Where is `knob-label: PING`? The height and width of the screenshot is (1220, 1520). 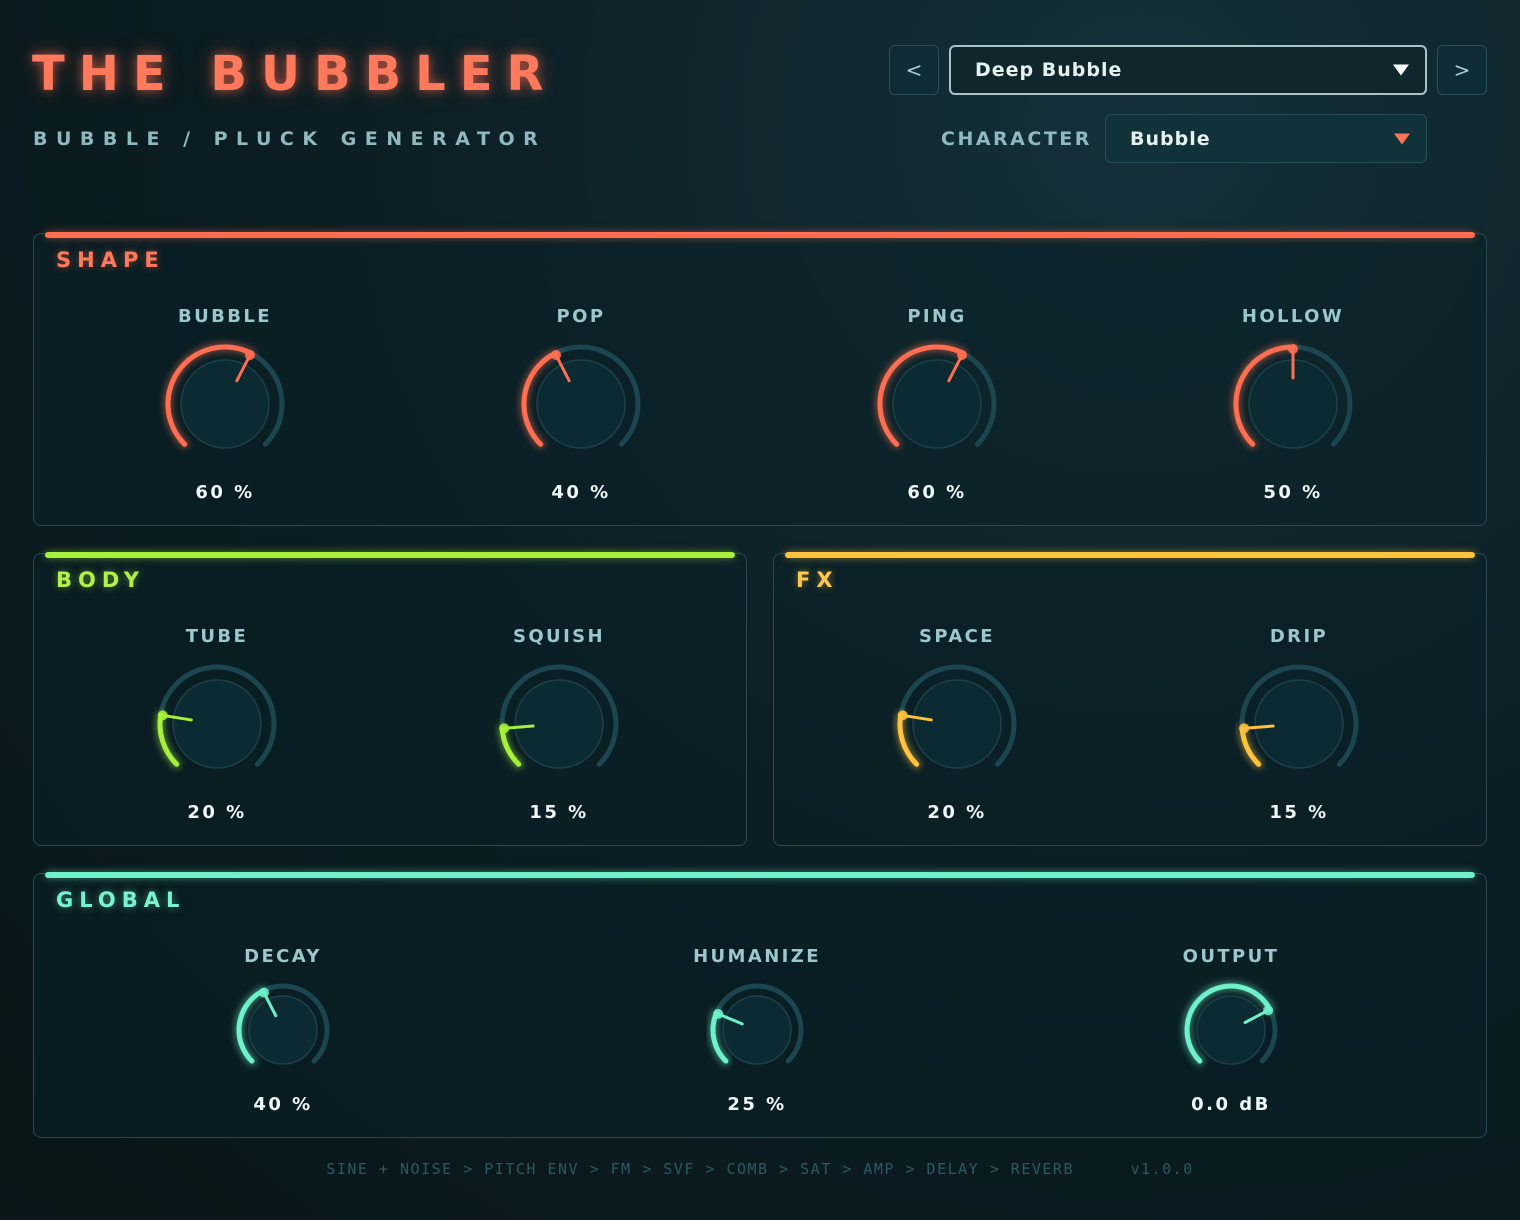 knob-label: PING is located at coordinates (937, 316).